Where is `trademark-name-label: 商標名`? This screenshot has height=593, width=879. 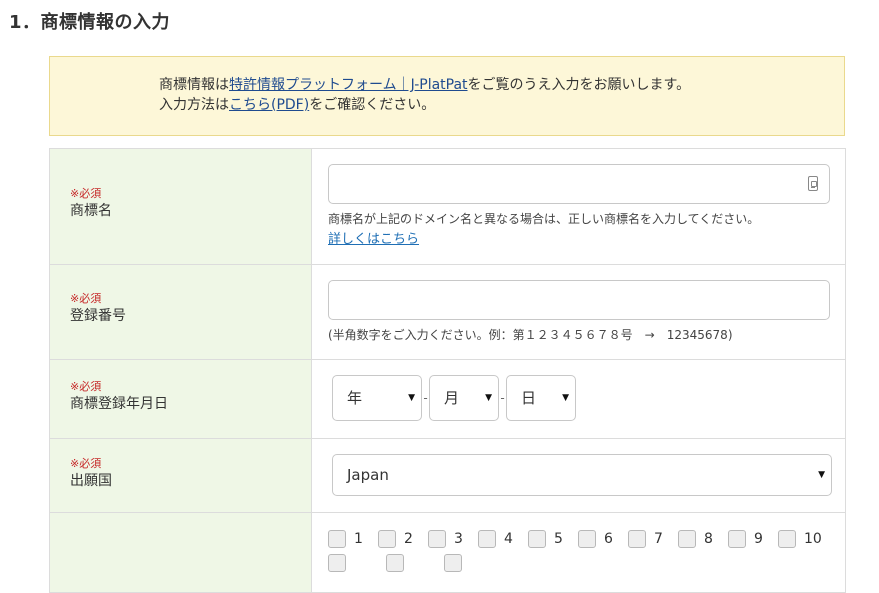 trademark-name-label: 商標名 is located at coordinates (91, 211).